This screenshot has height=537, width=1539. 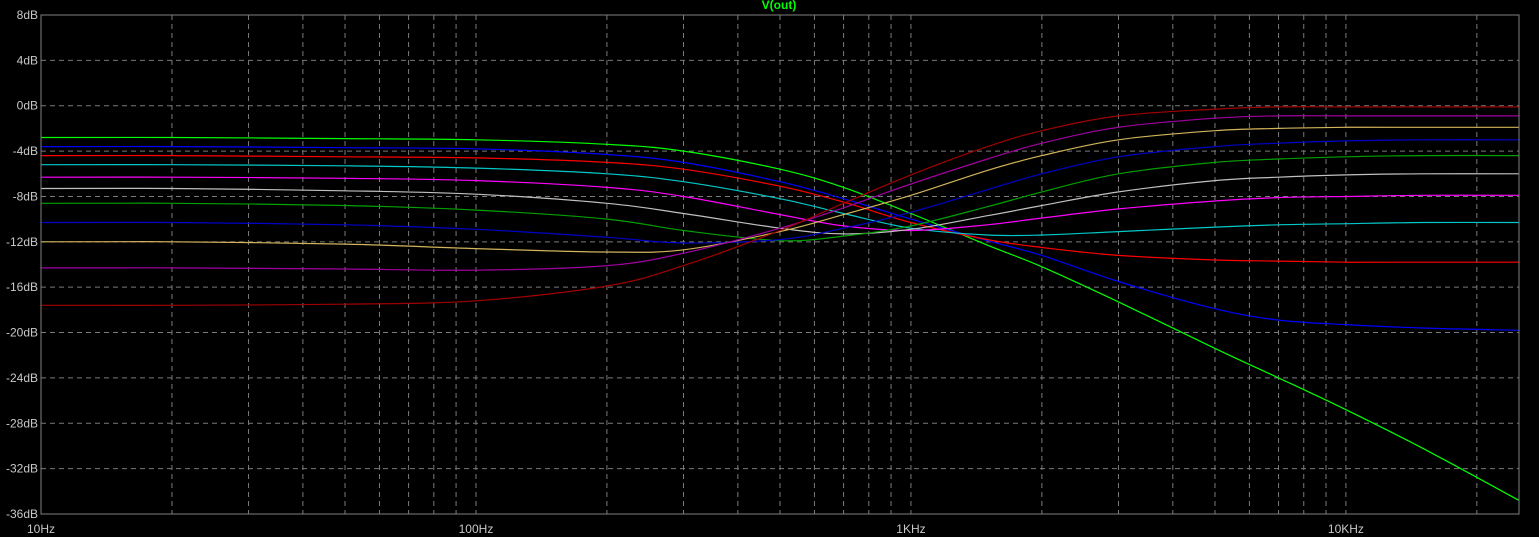 What do you see at coordinates (22, 242) in the screenshot?
I see `y-tick-label: -12dB` at bounding box center [22, 242].